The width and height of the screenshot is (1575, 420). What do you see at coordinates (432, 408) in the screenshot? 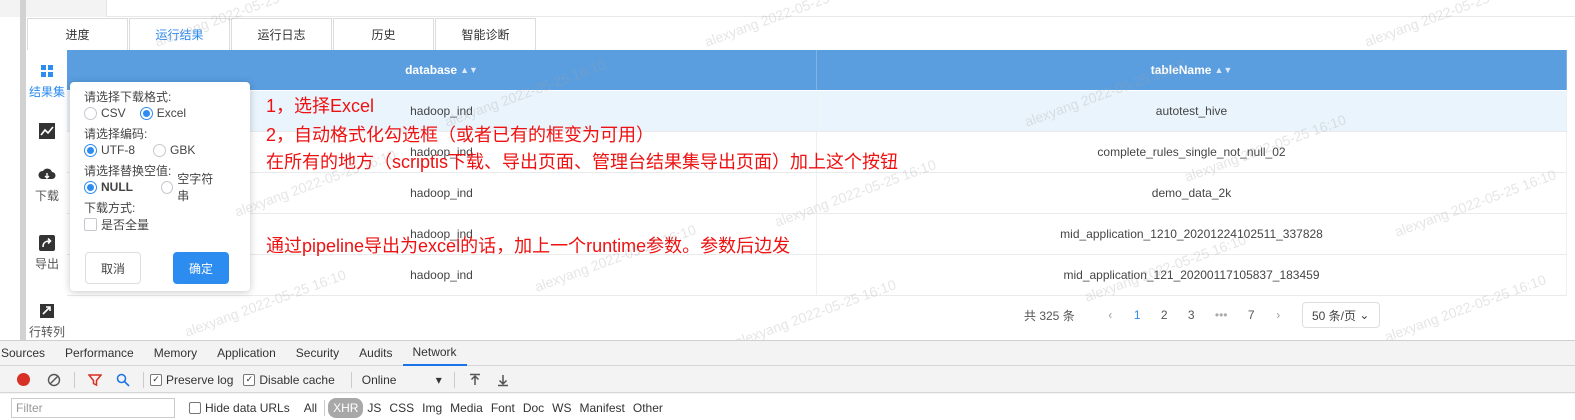
I see `filter-img: Img` at bounding box center [432, 408].